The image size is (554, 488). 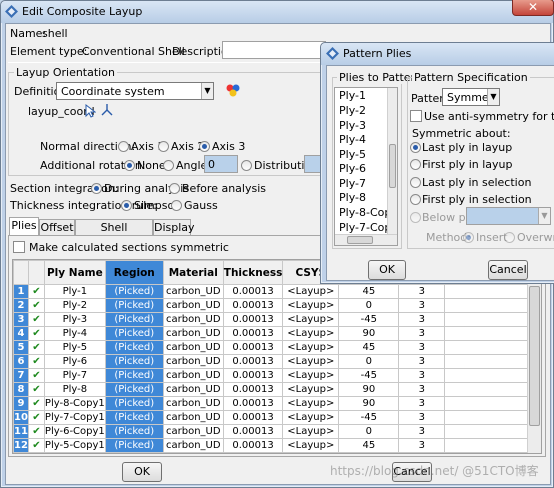 What do you see at coordinates (74, 333) in the screenshot?
I see `ply-name-cell: Ply-4` at bounding box center [74, 333].